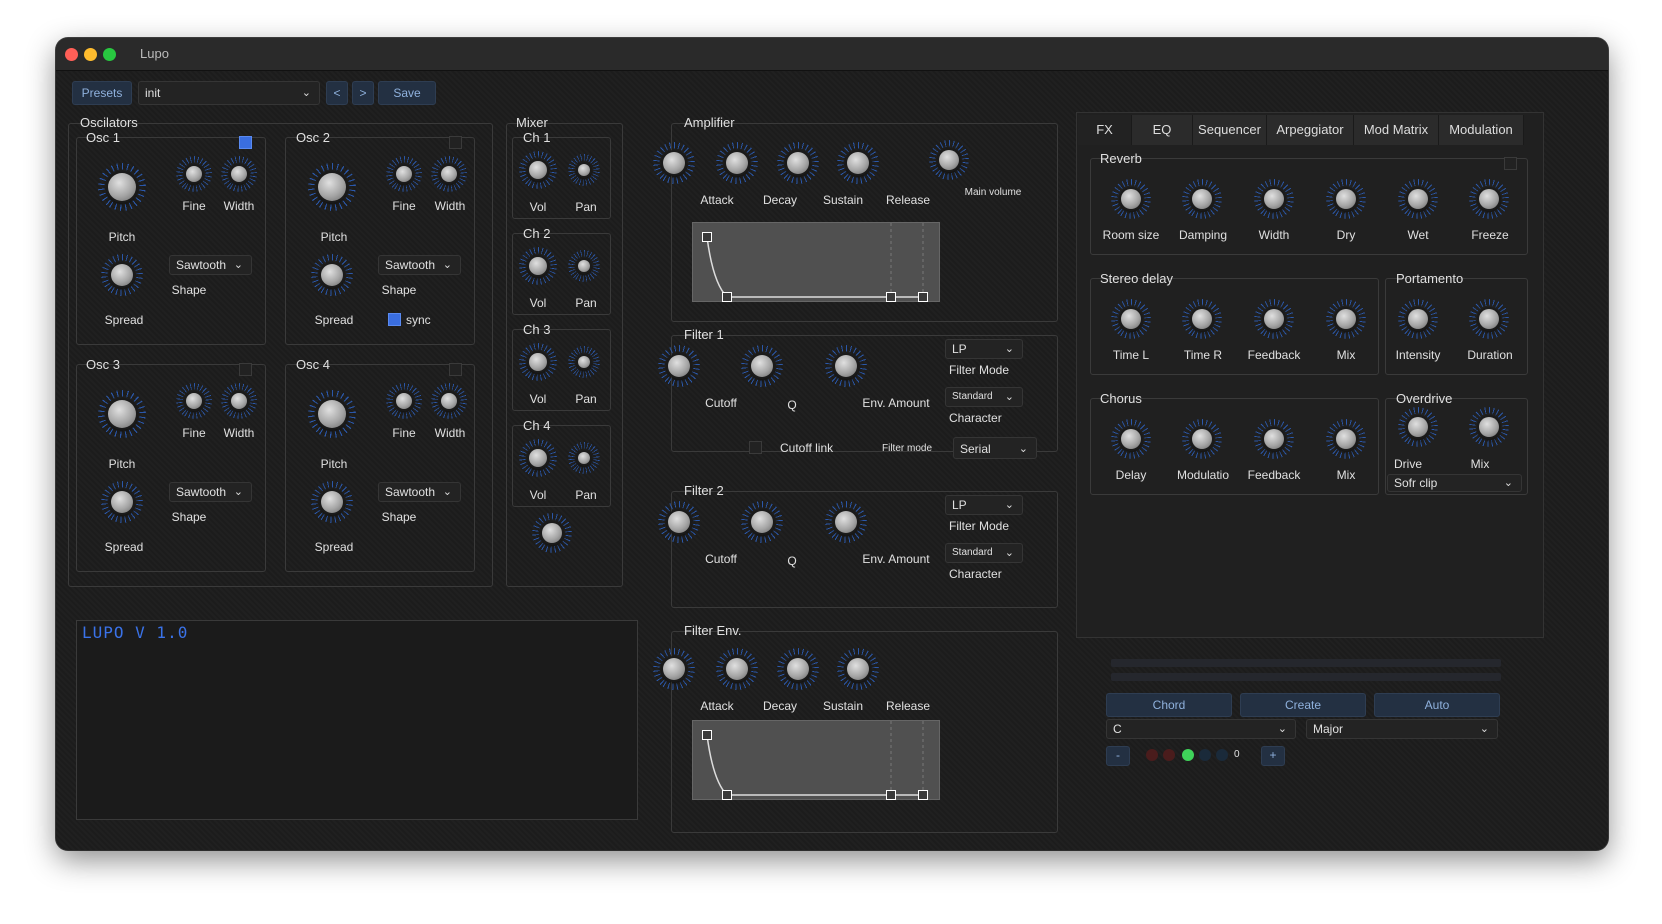 The width and height of the screenshot is (1662, 924). What do you see at coordinates (538, 170) in the screenshot?
I see `ch1-vol-knob` at bounding box center [538, 170].